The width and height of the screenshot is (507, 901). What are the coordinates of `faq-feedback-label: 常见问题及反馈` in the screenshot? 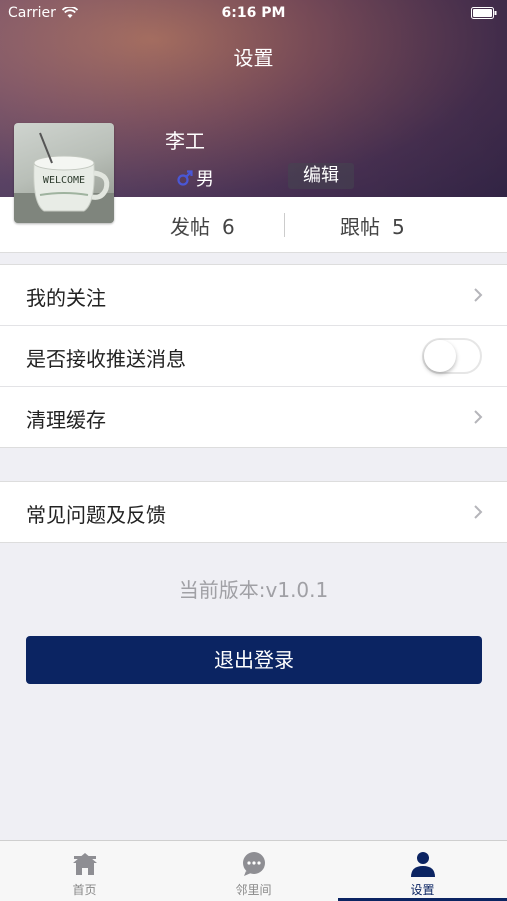 It's located at (96, 515).